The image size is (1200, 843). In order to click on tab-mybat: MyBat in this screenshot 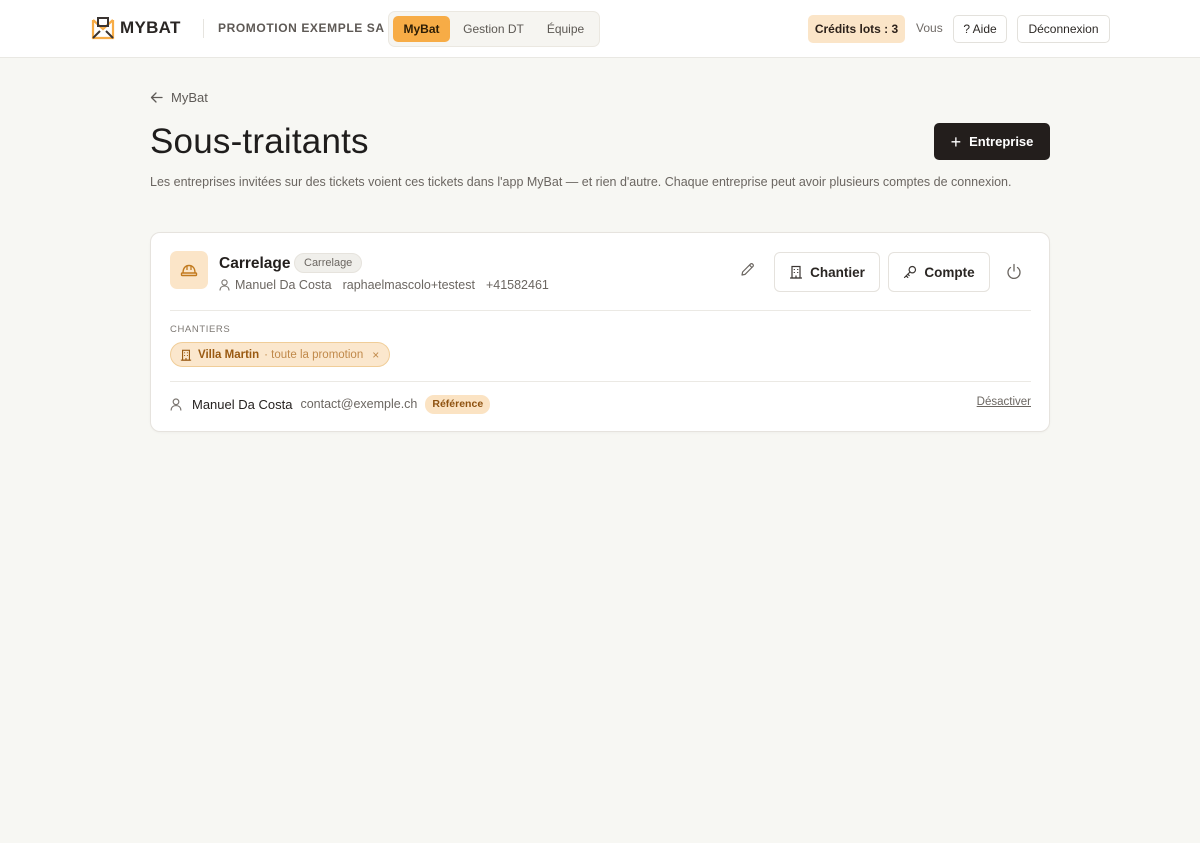, I will do `click(421, 29)`.